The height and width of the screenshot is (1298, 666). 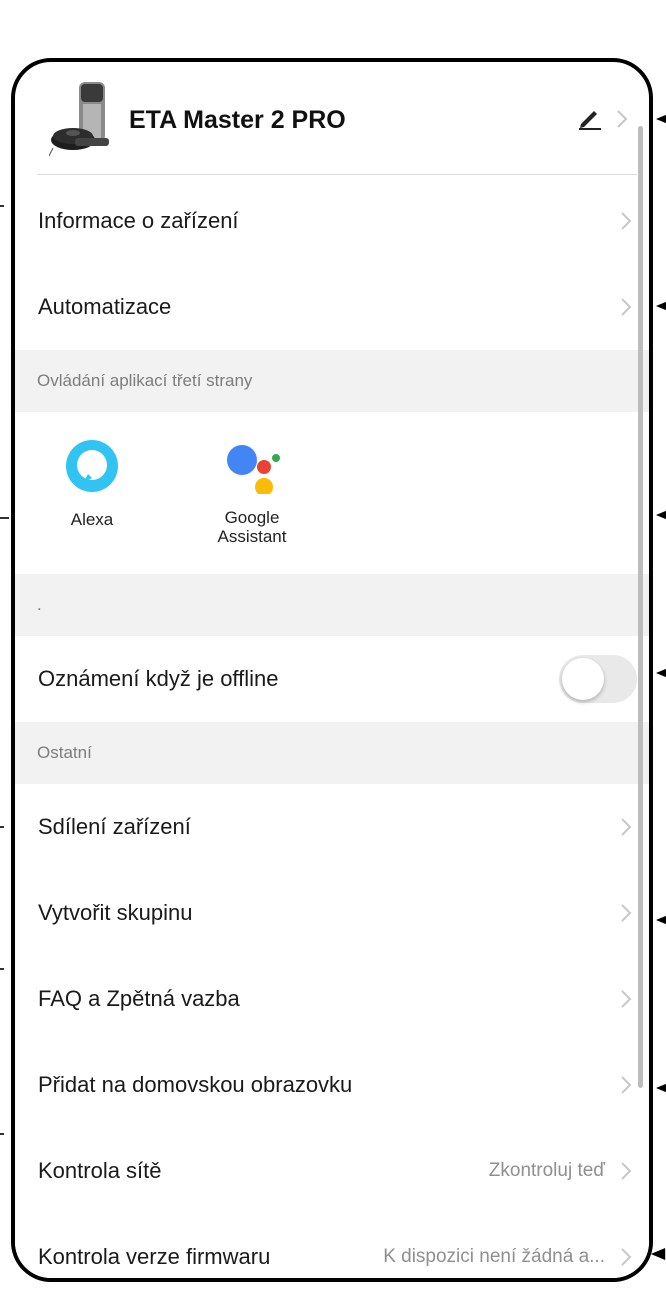 I want to click on row-label: Vytvořit skupinu, so click(x=115, y=912).